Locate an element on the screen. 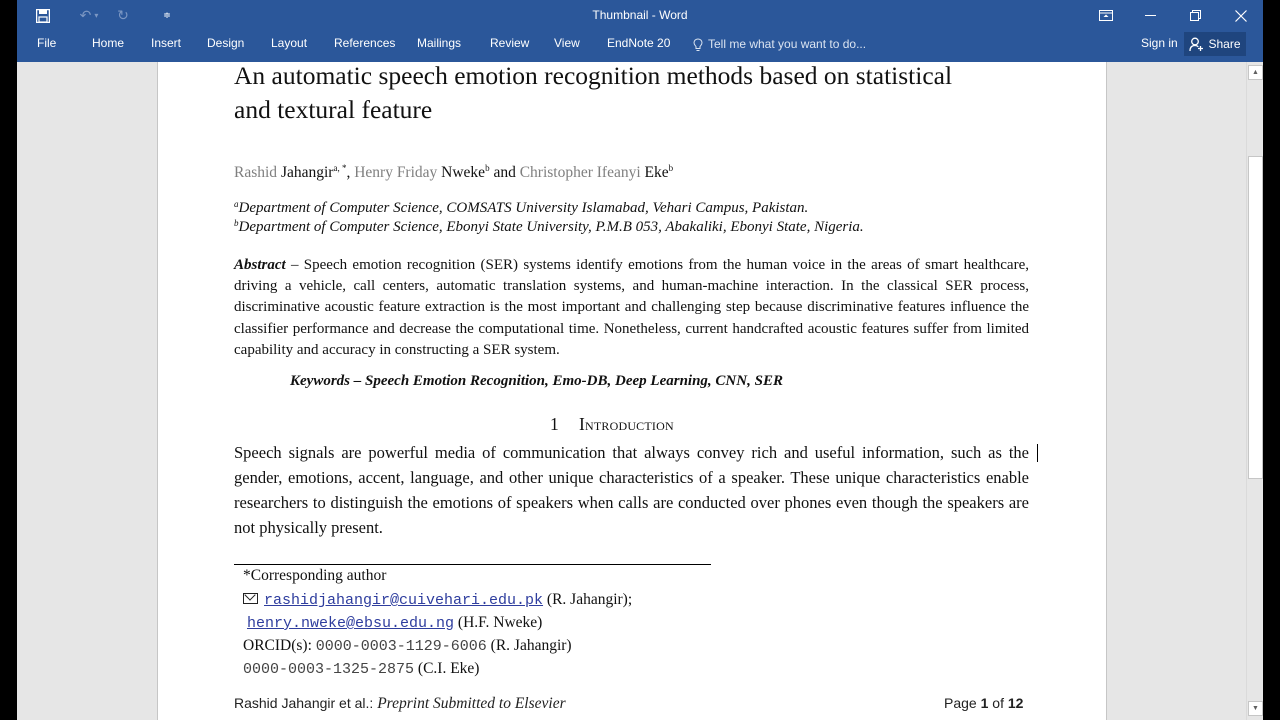 The height and width of the screenshot is (720, 1280). undo-button: ↶ ▾ is located at coordinates (89, 15).